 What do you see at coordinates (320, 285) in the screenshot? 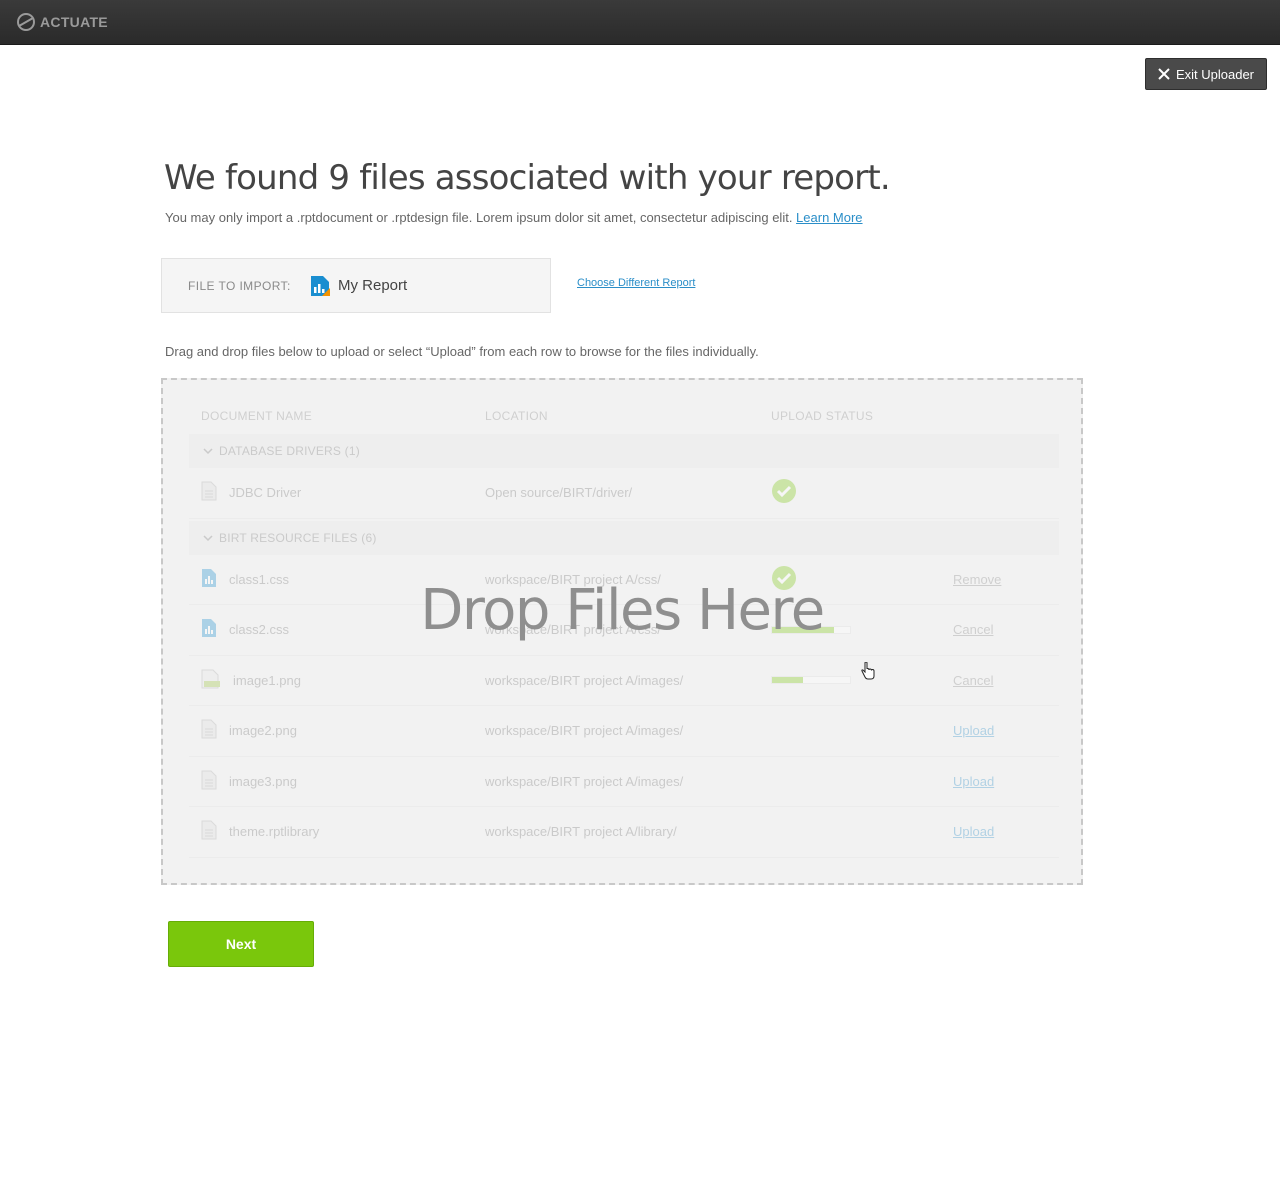
I see `report-file-icon` at bounding box center [320, 285].